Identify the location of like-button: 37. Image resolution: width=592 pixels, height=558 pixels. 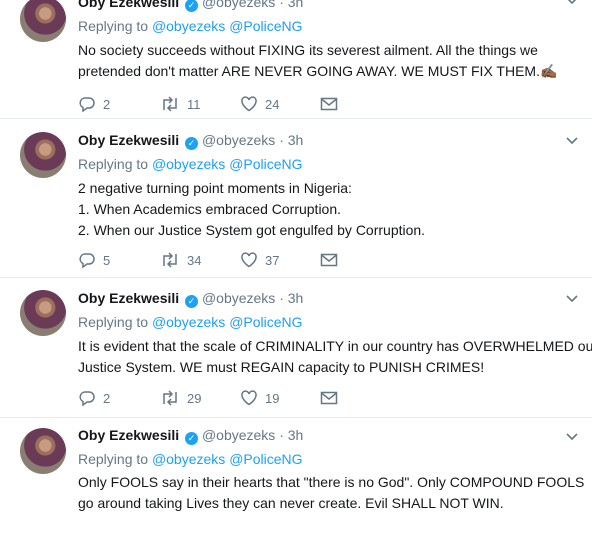
(259, 260).